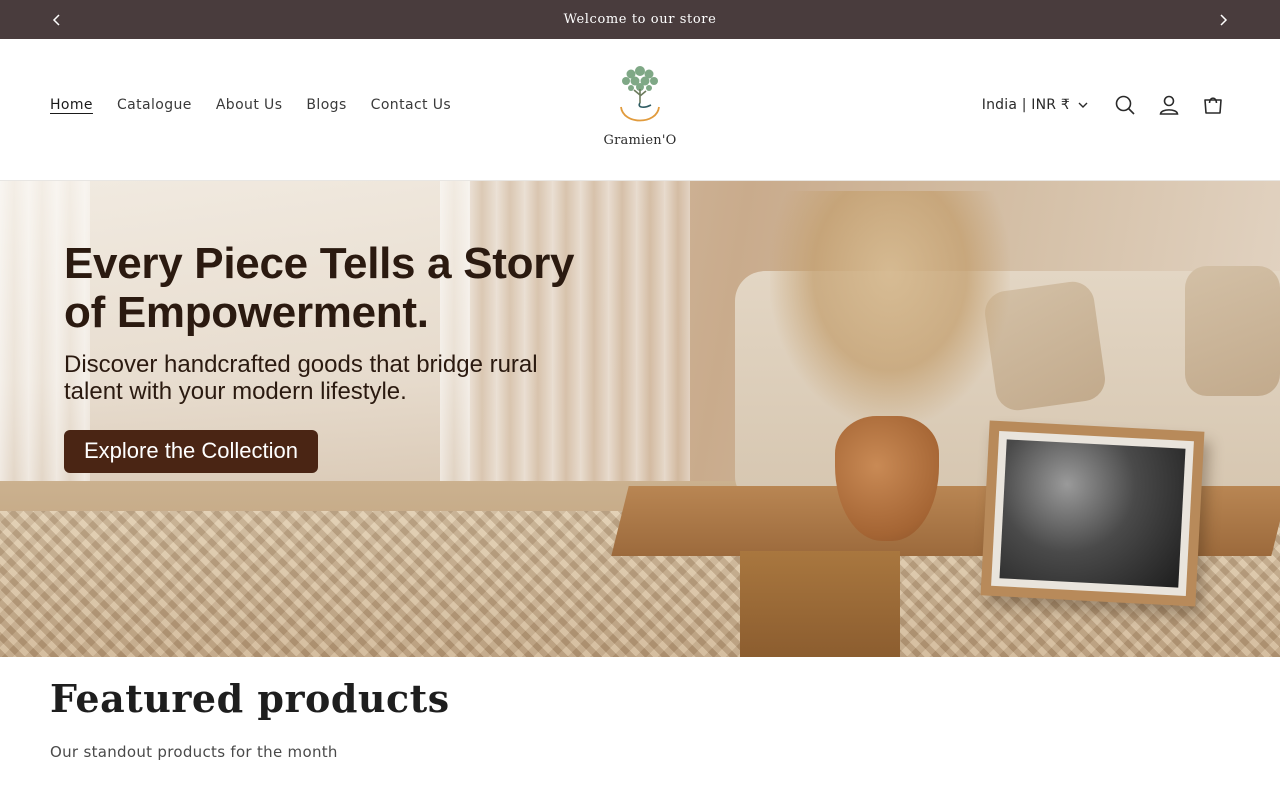 Image resolution: width=1280 pixels, height=800 pixels. I want to click on header-tools: India | INR ₹, so click(1103, 105).